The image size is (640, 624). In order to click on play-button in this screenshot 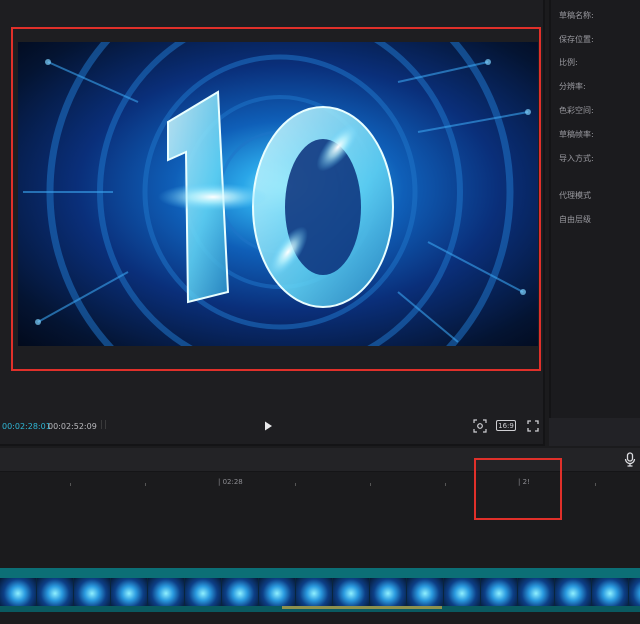, I will do `click(268, 426)`.